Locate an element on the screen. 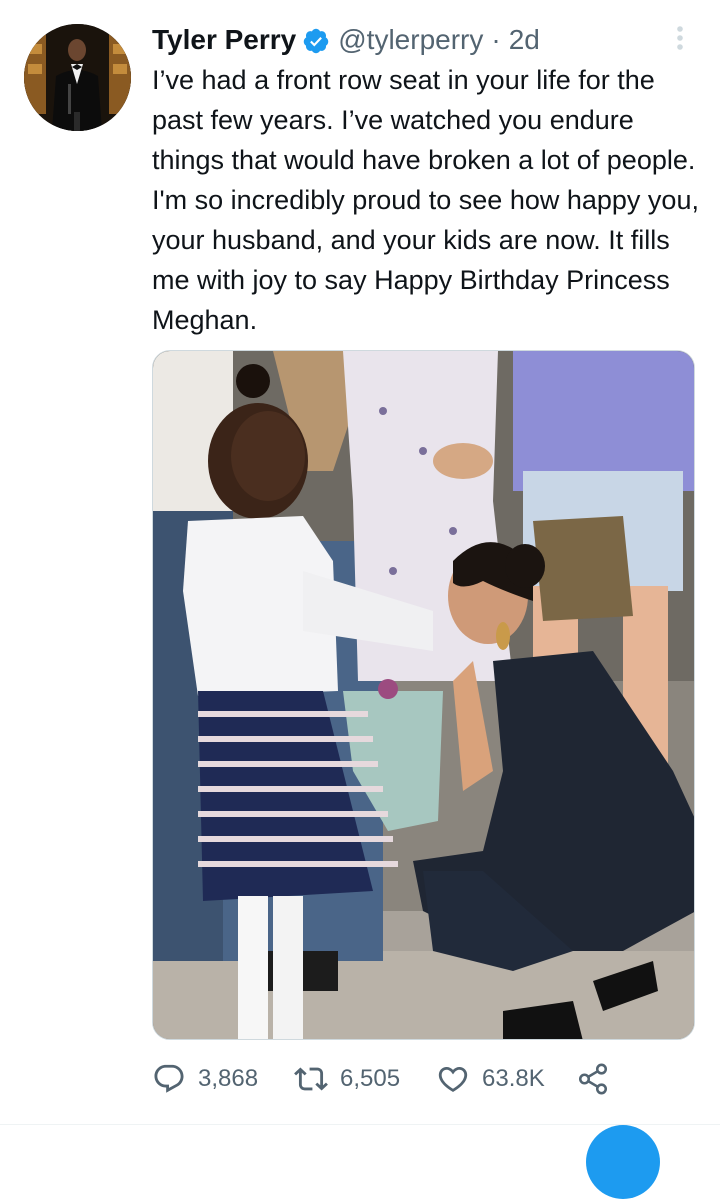 The width and height of the screenshot is (720, 1199). retweet-button: 6,505 is located at coordinates (347, 1079).